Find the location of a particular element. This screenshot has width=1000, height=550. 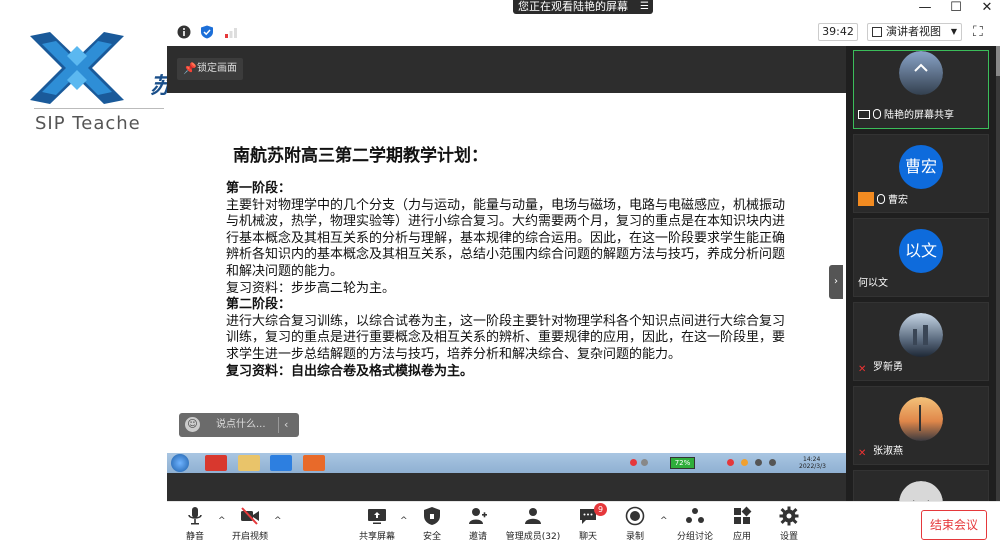

participant-tile-screen: 陆艳的屏幕共享 is located at coordinates (921, 89).